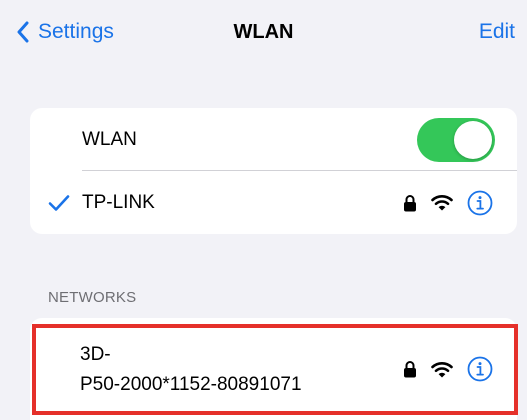 Image resolution: width=527 pixels, height=420 pixels. What do you see at coordinates (191, 384) in the screenshot?
I see `network-name-line2: P50-2000*1152-80891071` at bounding box center [191, 384].